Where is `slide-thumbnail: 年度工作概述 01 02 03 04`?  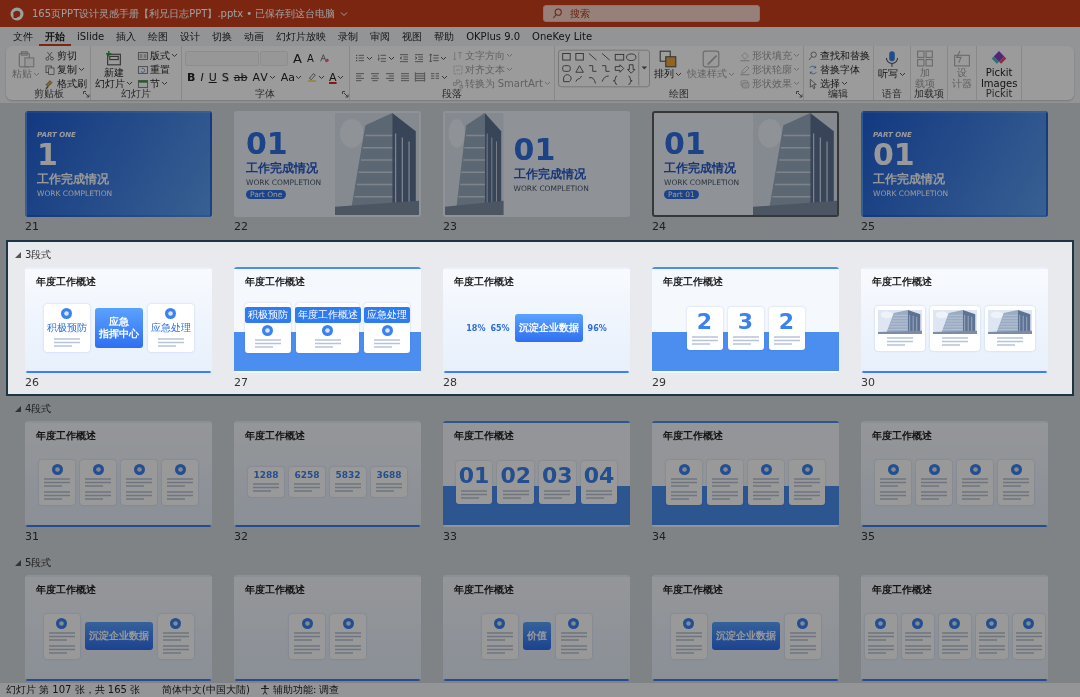
slide-thumbnail: 年度工作概述 01 02 03 04 is located at coordinates (536, 474).